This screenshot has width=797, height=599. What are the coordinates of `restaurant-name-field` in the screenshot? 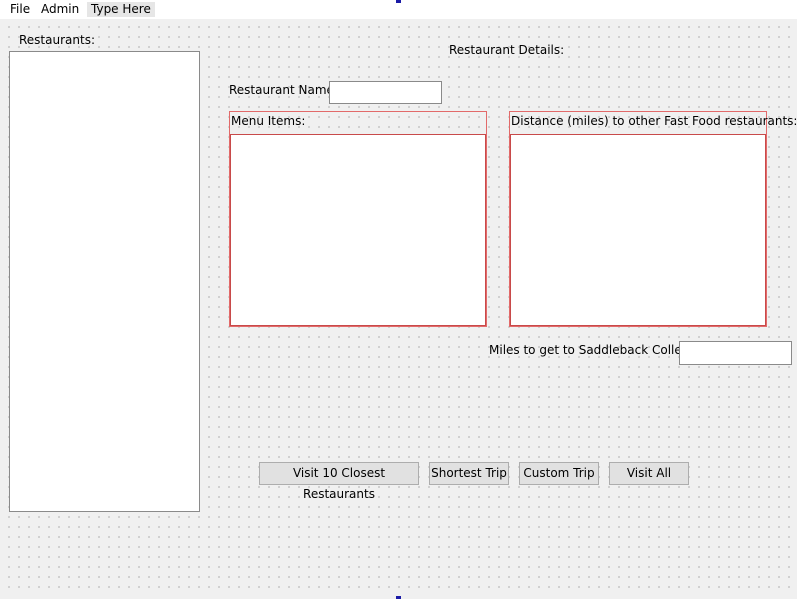 It's located at (385, 92).